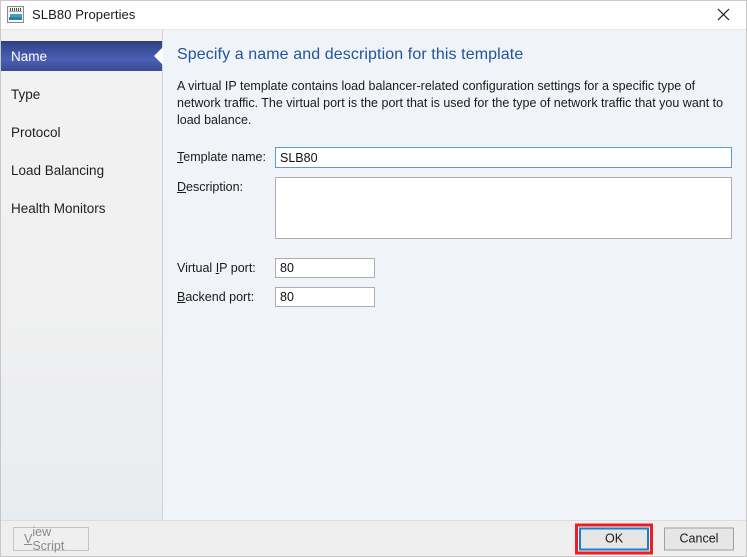  I want to click on virtual-ip-port-label: Virtual IP port:, so click(226, 266).